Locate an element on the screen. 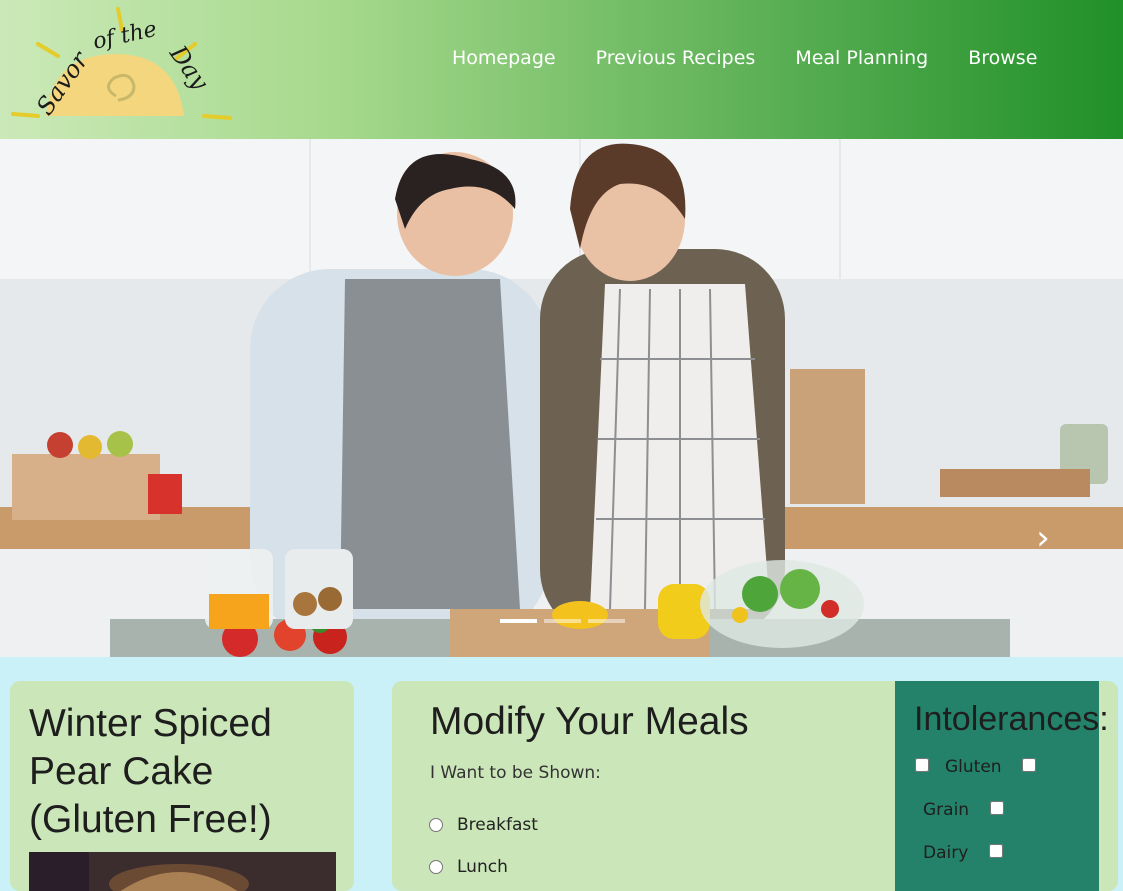 This screenshot has width=1123, height=891. breakfast-radio is located at coordinates (436, 825).